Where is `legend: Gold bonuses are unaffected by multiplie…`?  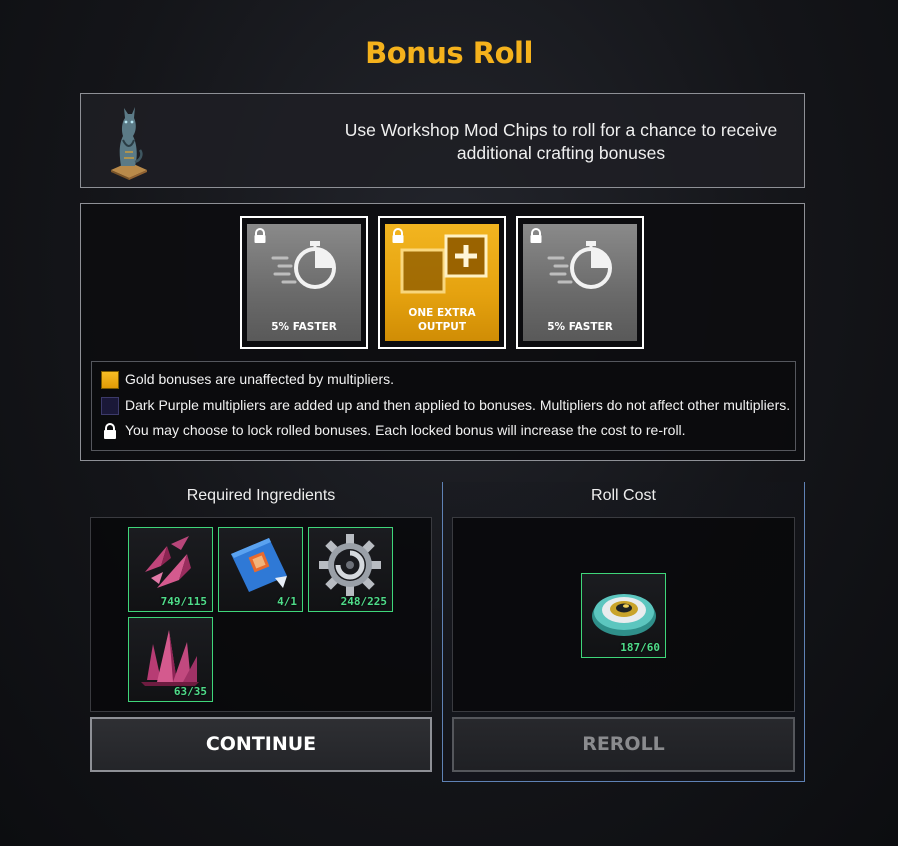 legend: Gold bonuses are unaffected by multiplie… is located at coordinates (443, 406).